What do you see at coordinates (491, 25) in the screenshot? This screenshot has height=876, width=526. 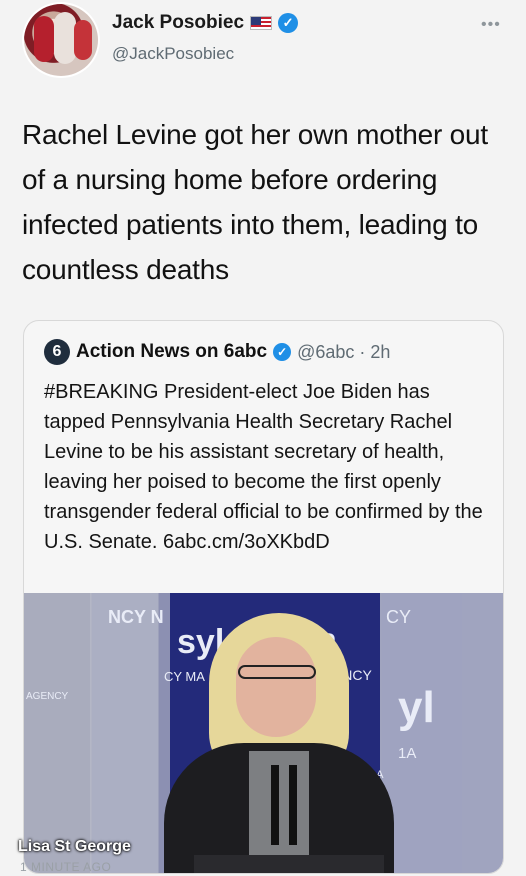 I see `more-options-icon: •••` at bounding box center [491, 25].